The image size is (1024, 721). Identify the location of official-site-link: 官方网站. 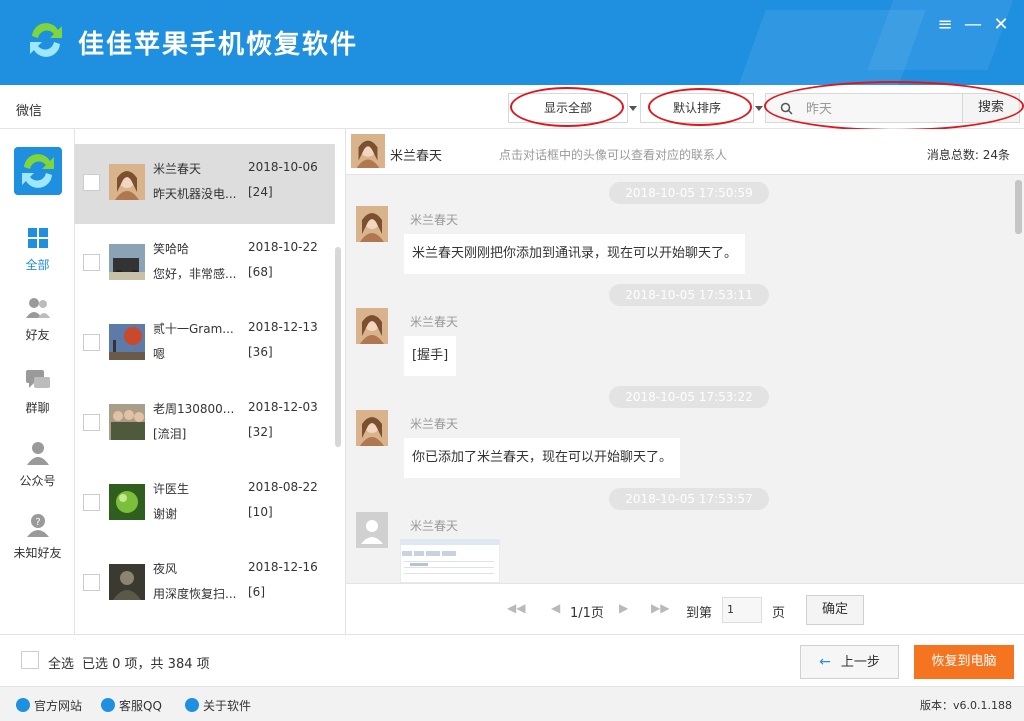
(49, 705).